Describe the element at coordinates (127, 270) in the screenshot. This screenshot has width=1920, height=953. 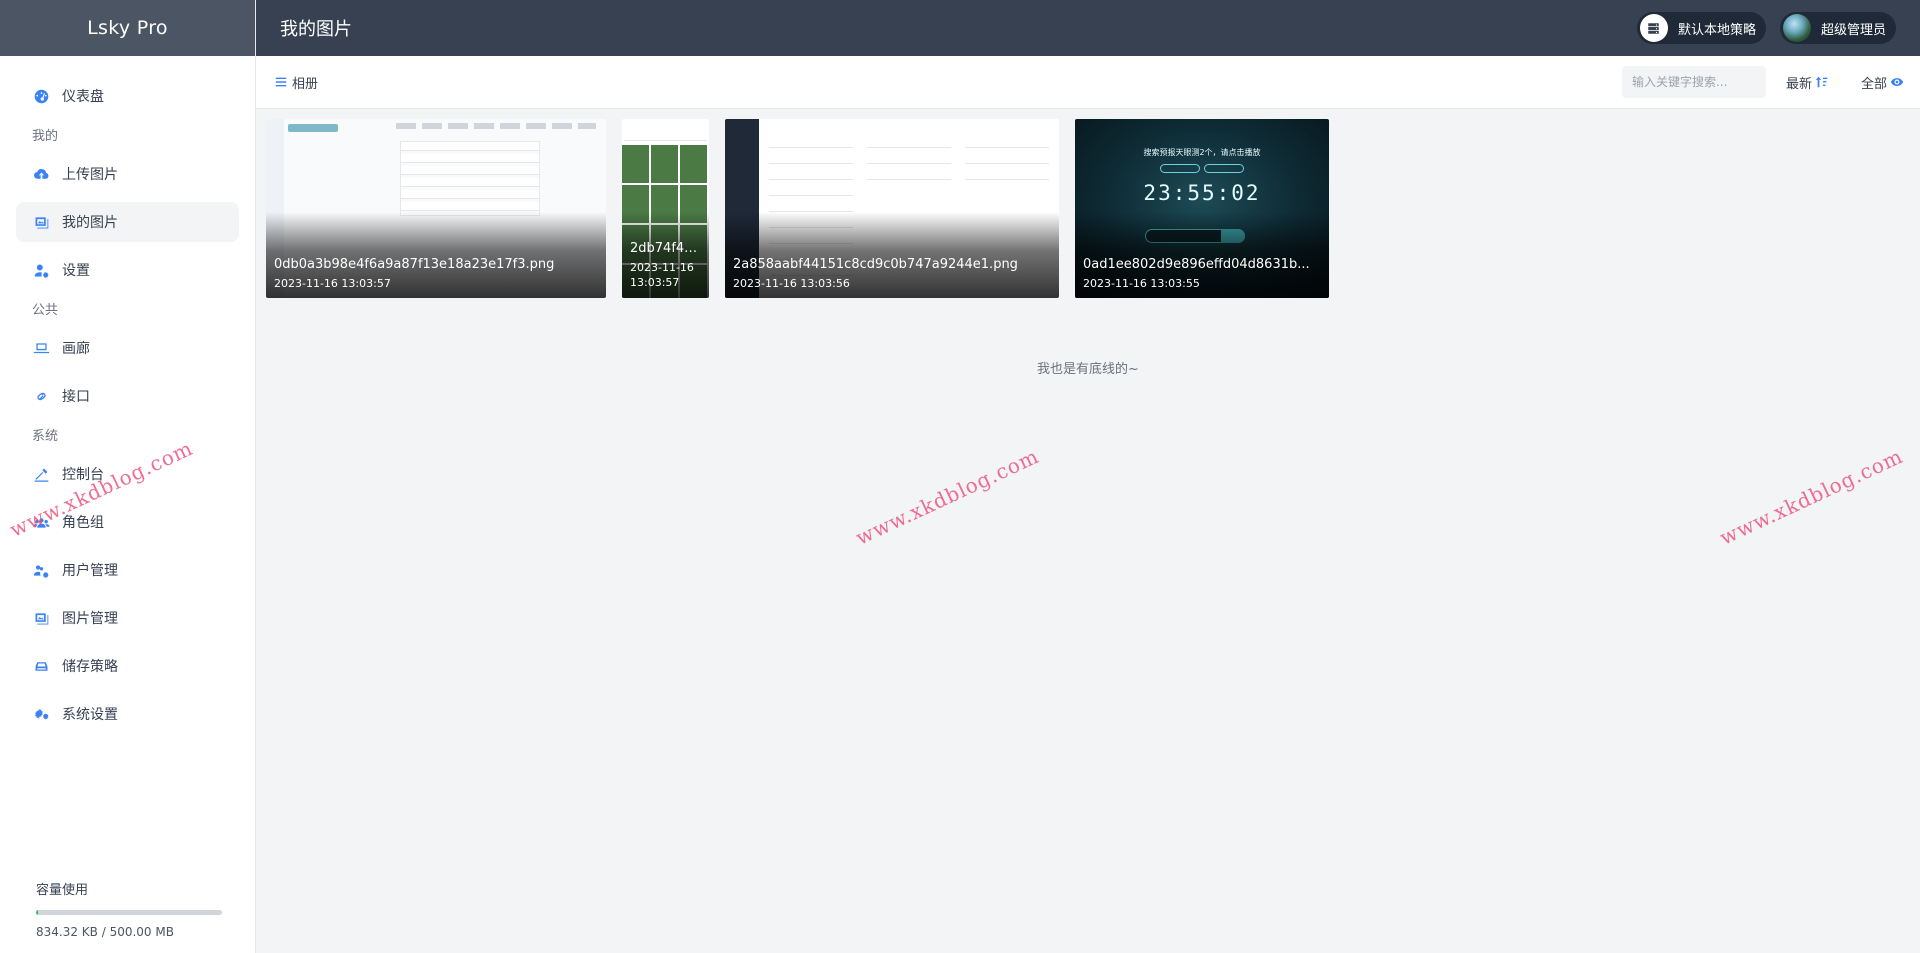
I see `sidebar-item-settings: 设置` at that location.